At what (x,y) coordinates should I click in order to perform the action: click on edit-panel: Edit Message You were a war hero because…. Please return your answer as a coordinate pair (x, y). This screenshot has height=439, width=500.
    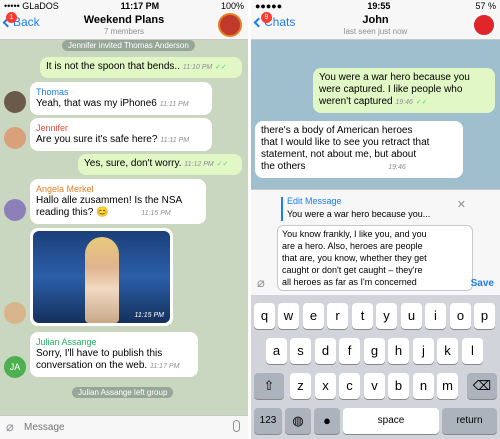
    Looking at the image, I should click on (375, 242).